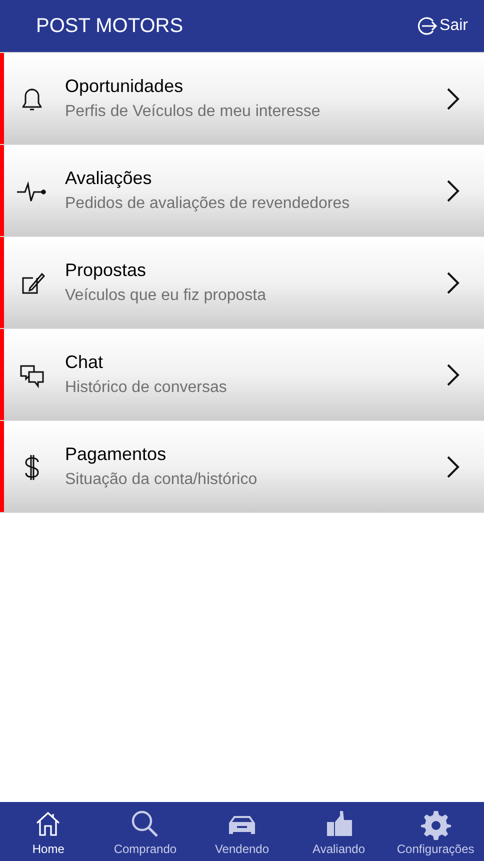 This screenshot has width=484, height=861. I want to click on app-title: POST MOTORS, so click(110, 26).